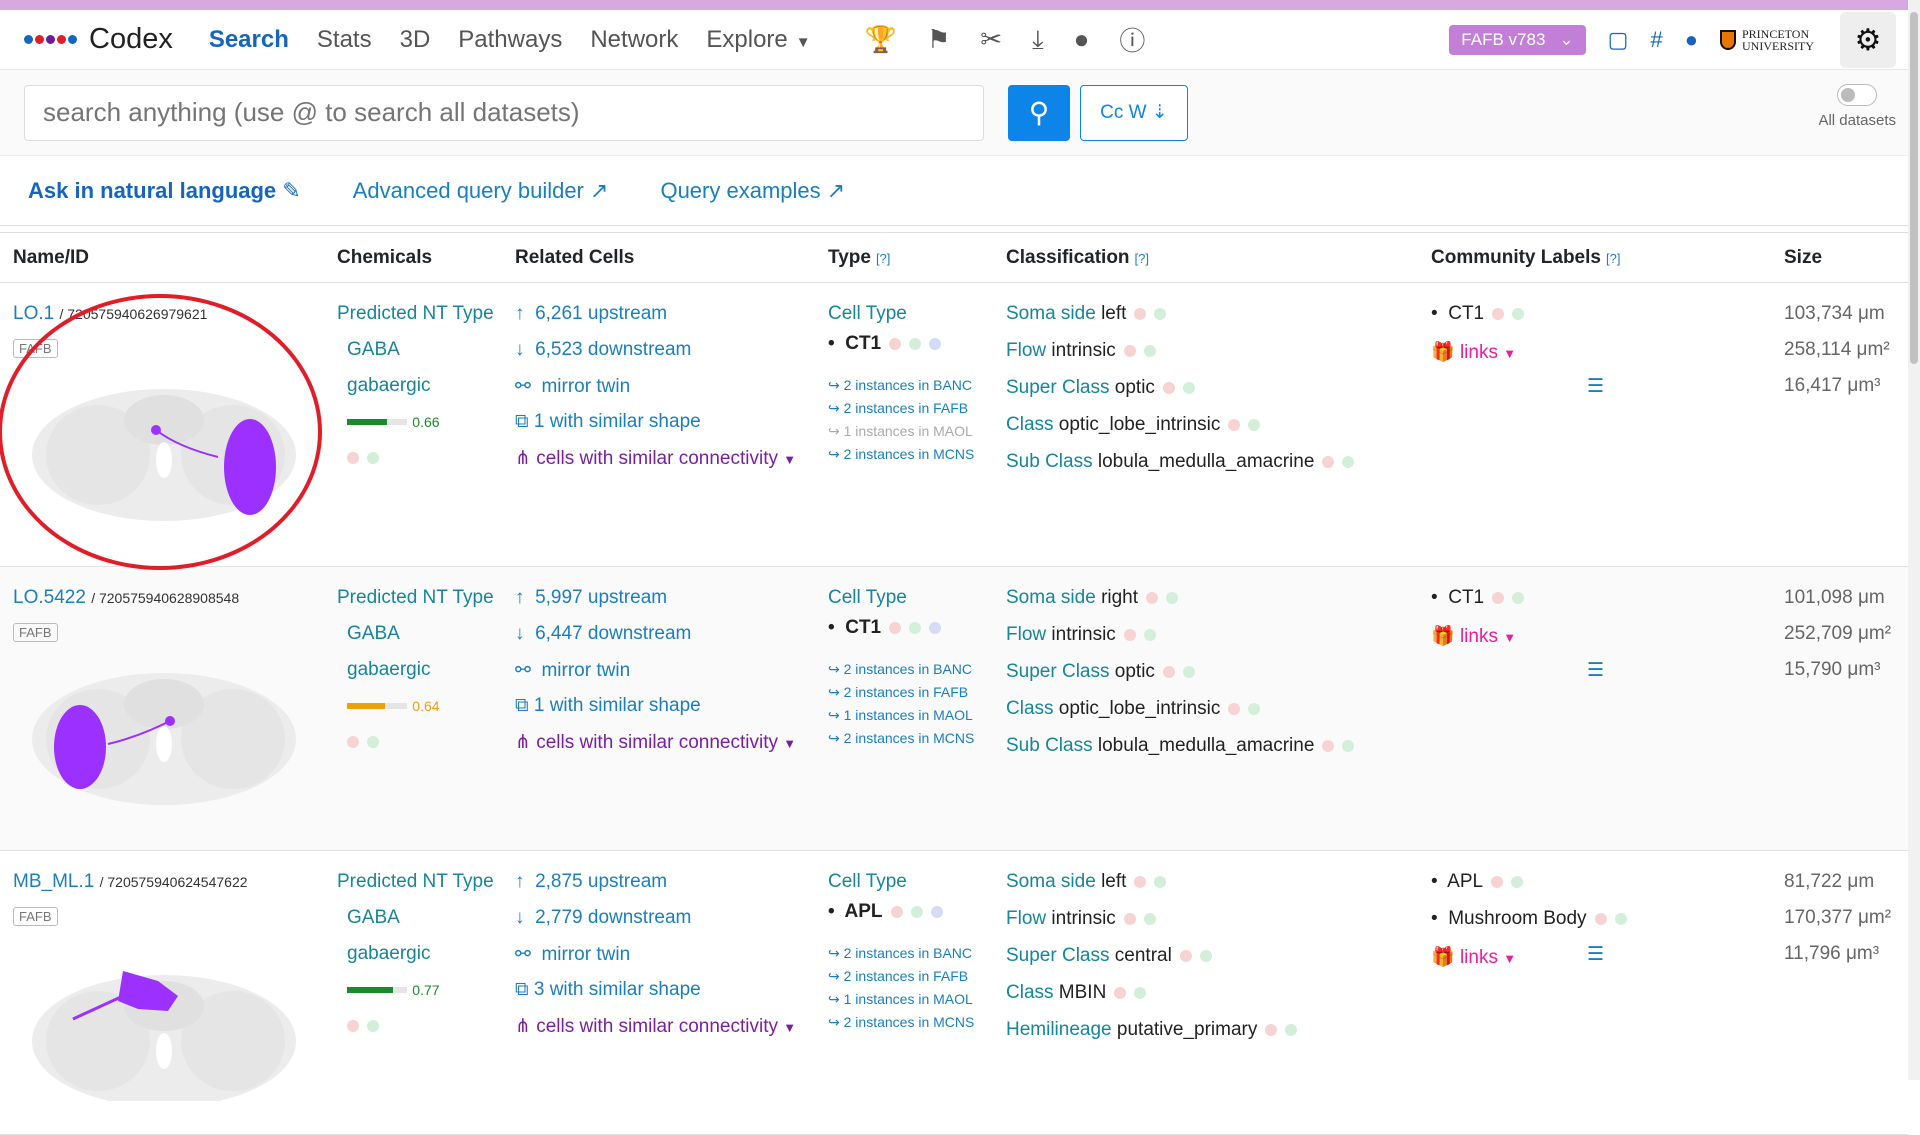  Describe the element at coordinates (481, 191) in the screenshot. I see `advanced-query-link: Advanced query builder ↗` at that location.